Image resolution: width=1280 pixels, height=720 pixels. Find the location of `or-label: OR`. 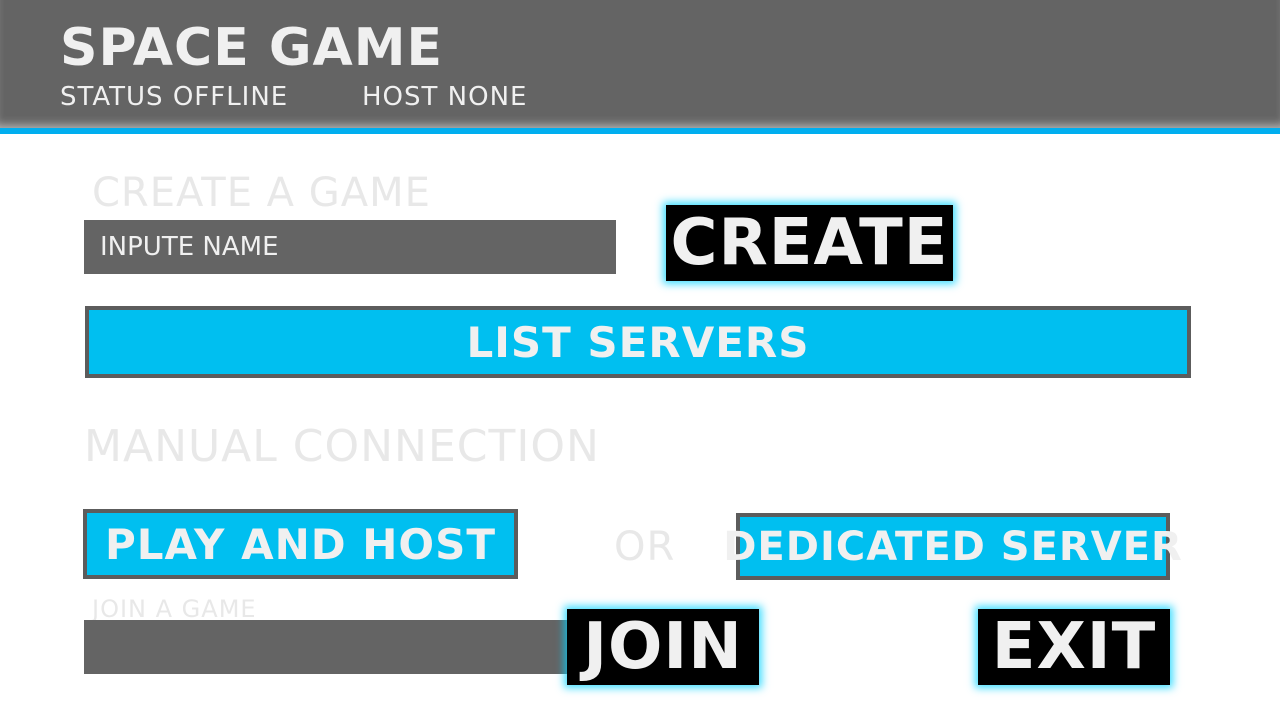

or-label: OR is located at coordinates (645, 547).